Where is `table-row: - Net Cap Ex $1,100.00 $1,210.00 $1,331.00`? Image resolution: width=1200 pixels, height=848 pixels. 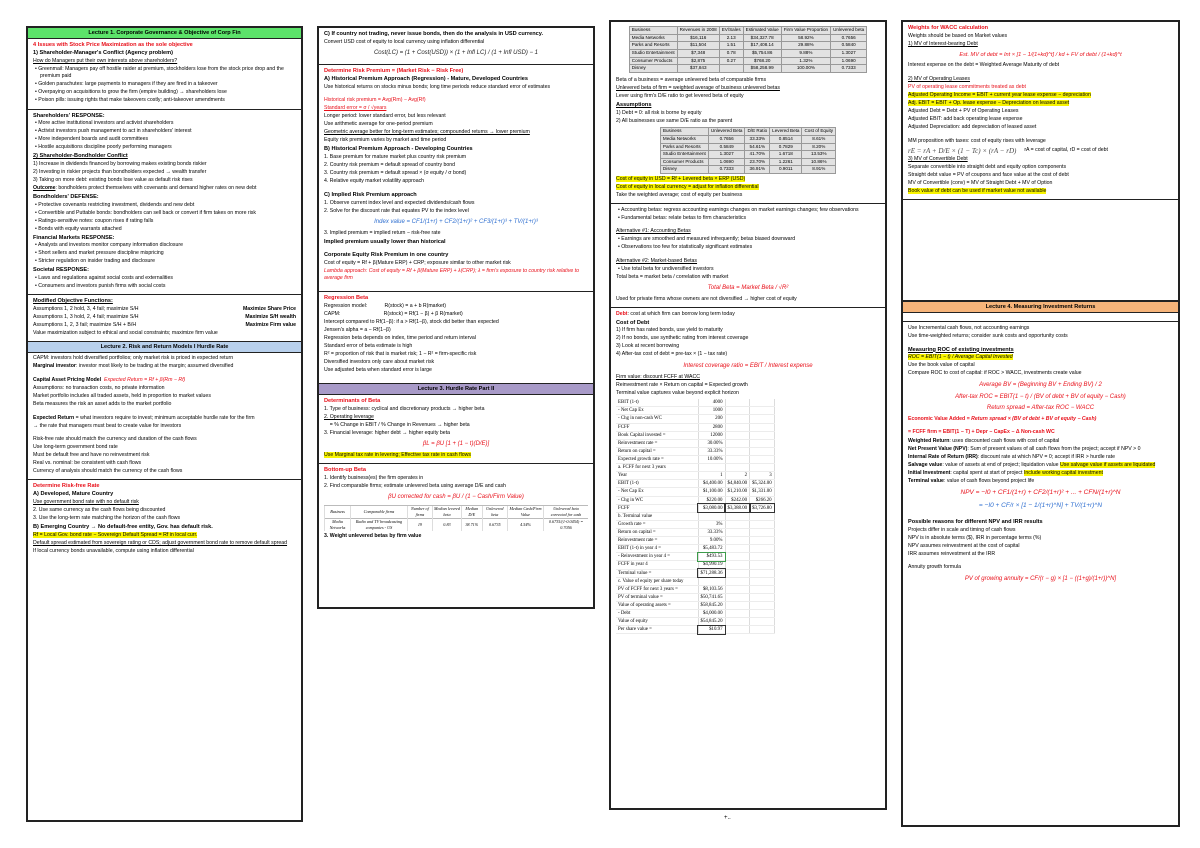
table-row: - Net Cap Ex $1,100.00 $1,210.00 $1,331.00 is located at coordinates (695, 492).